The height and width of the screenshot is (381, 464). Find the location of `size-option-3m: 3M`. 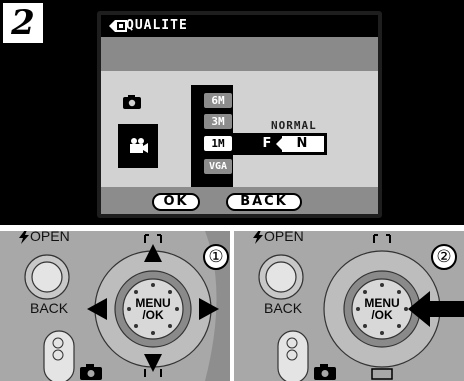

size-option-3m: 3M is located at coordinates (218, 121).